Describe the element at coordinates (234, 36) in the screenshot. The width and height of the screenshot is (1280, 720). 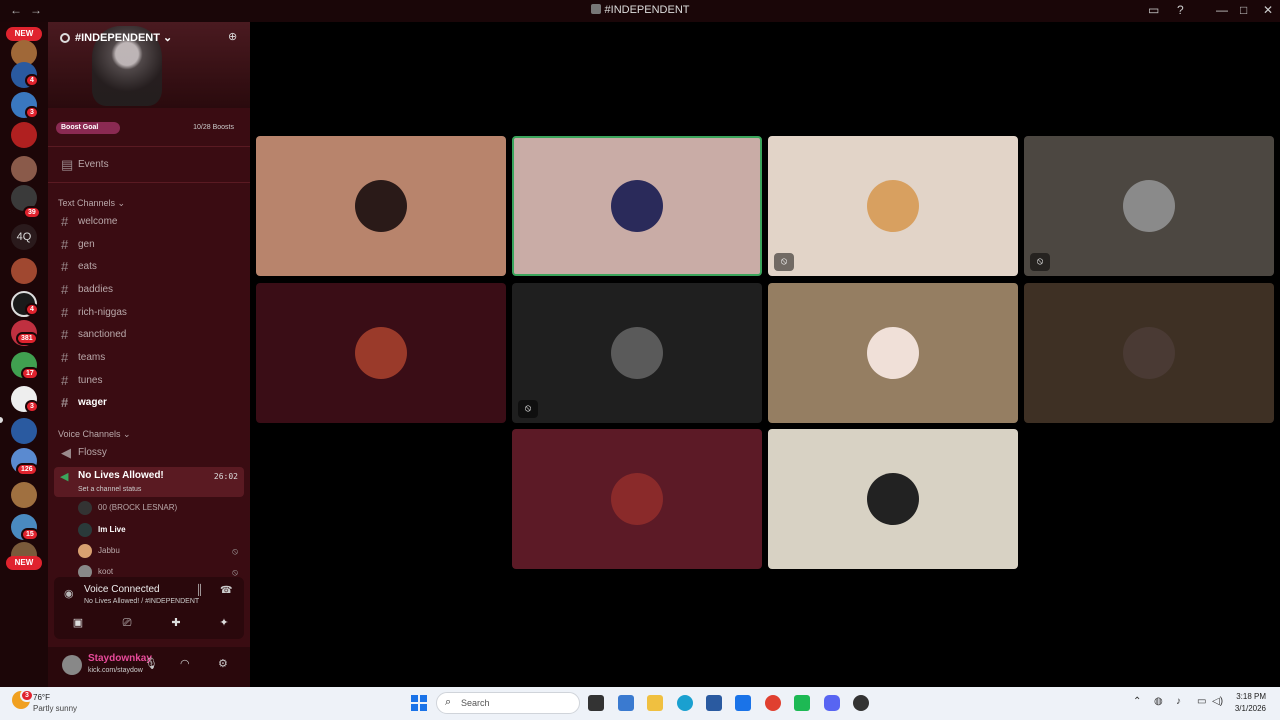
I see `invite-icon: ⊕` at that location.